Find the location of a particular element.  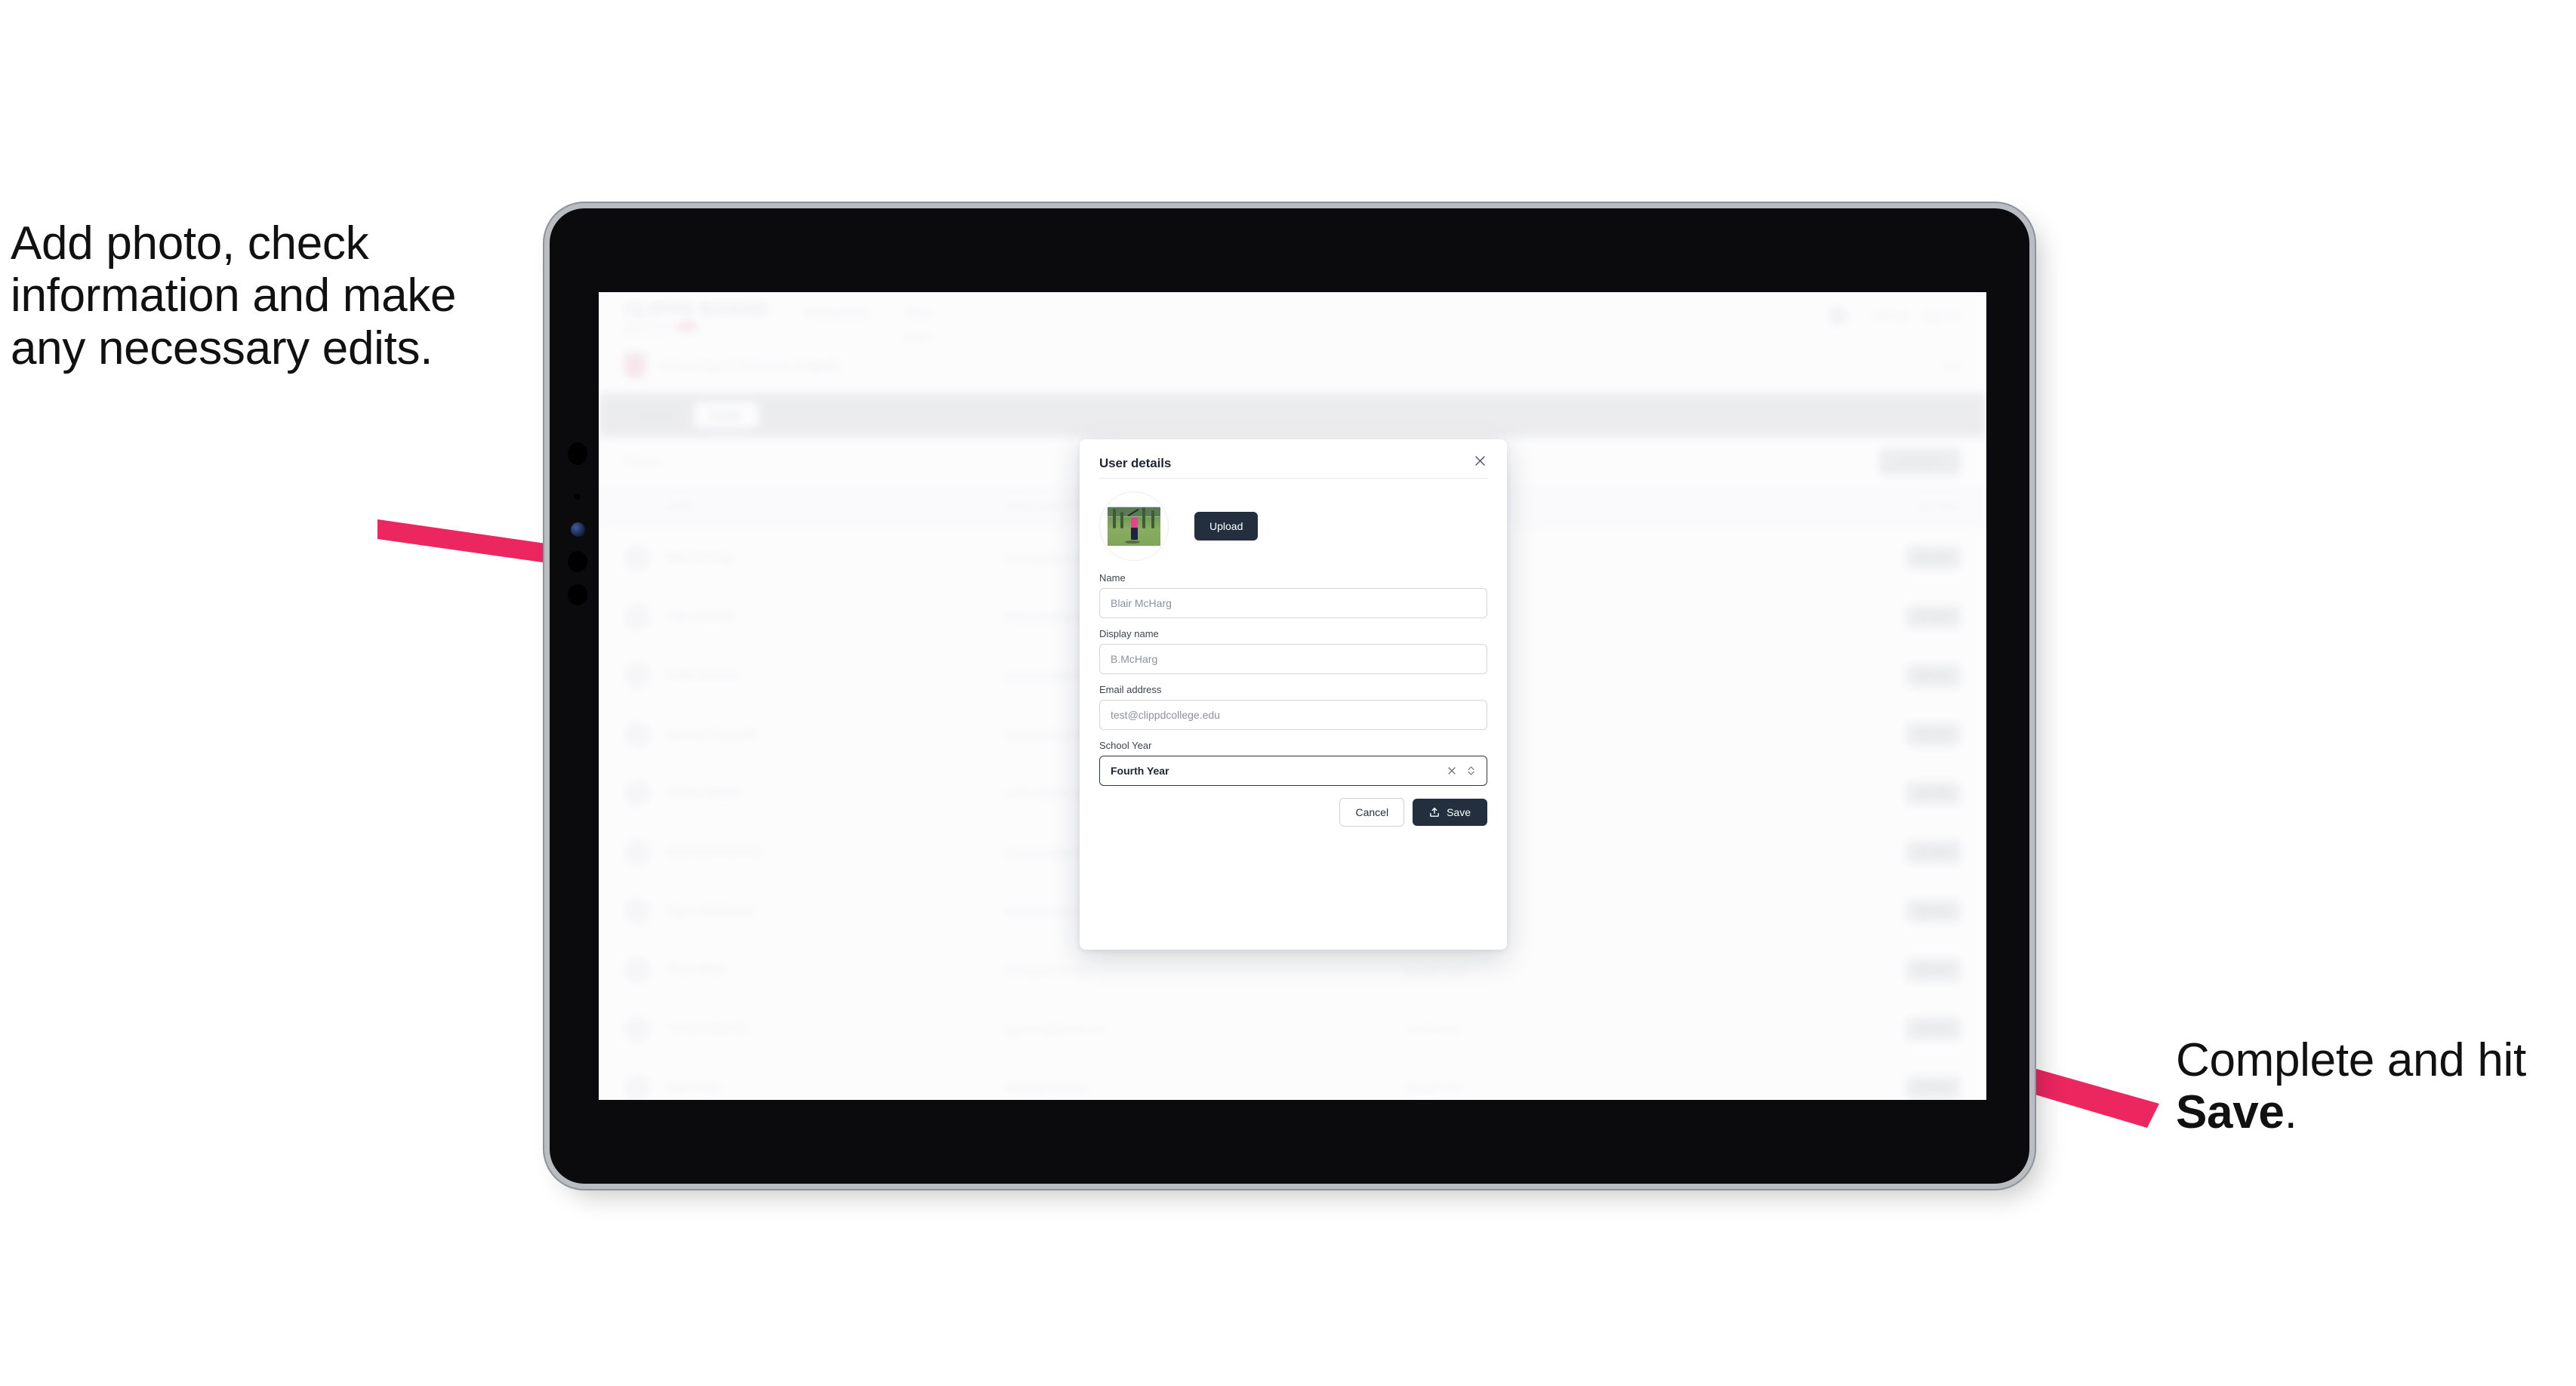

golfer-torso is located at coordinates (1134, 522).